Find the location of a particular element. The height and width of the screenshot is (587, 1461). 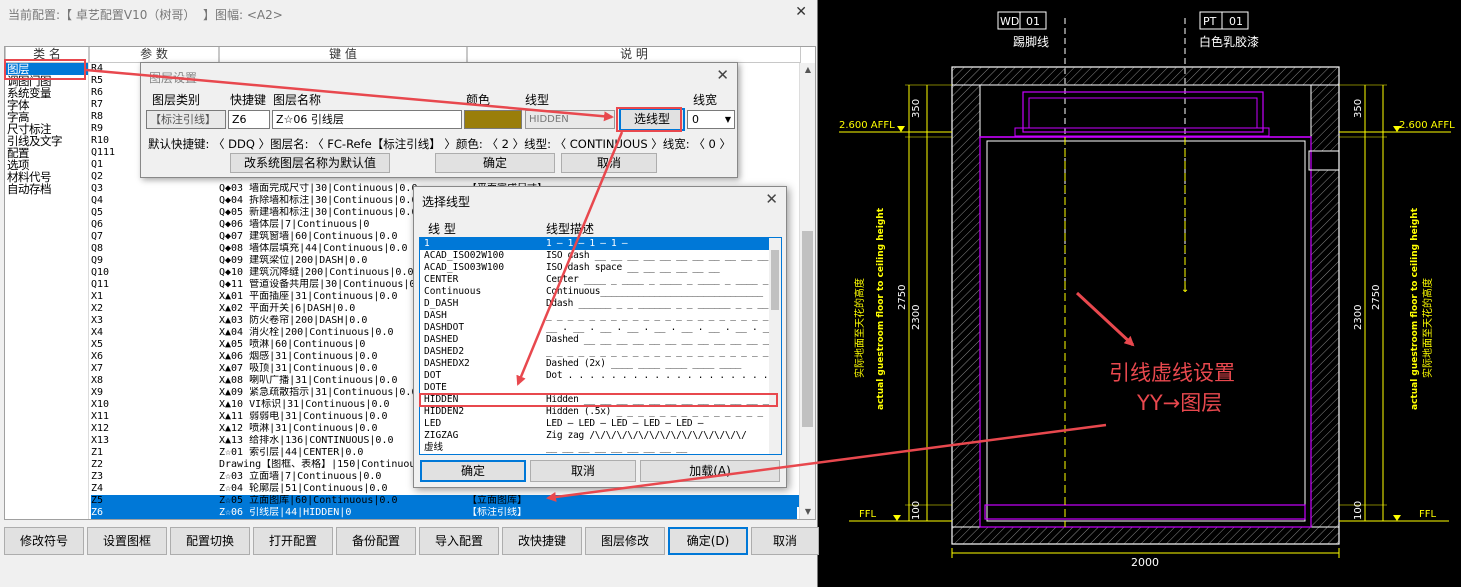

load-button: 加载(A) is located at coordinates (710, 471).